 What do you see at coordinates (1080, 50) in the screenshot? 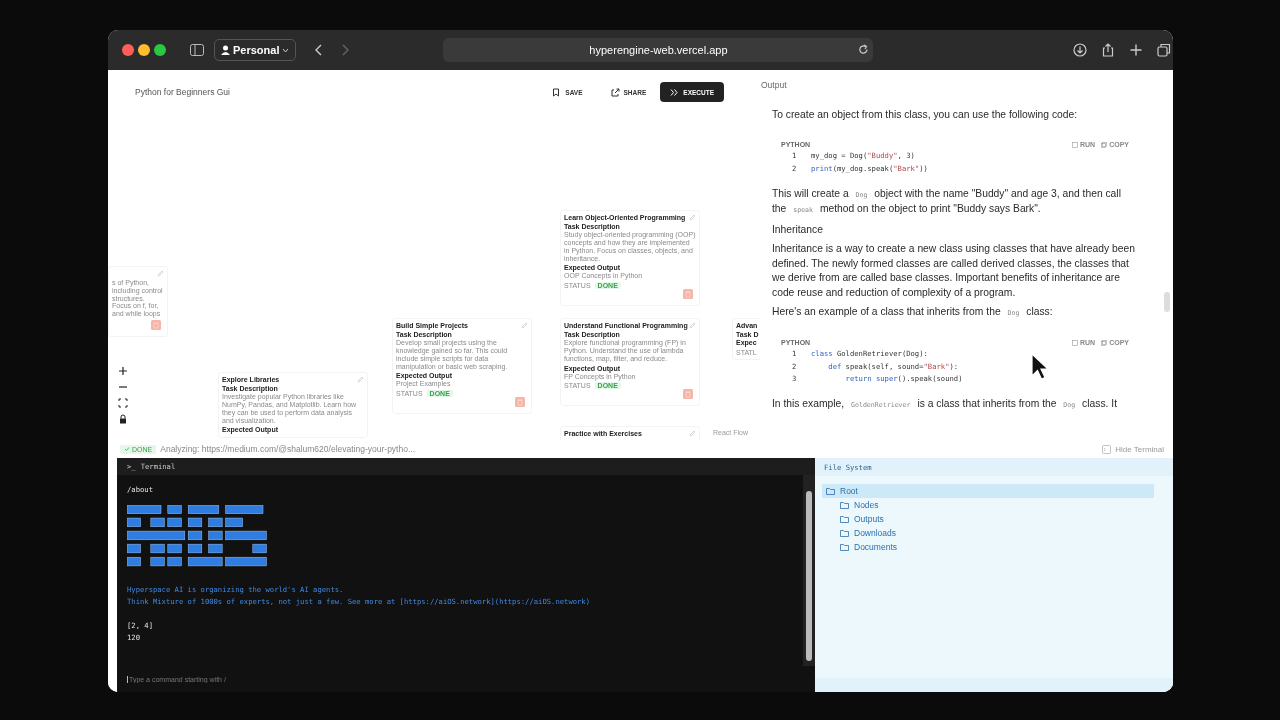
I see `download-icon` at bounding box center [1080, 50].